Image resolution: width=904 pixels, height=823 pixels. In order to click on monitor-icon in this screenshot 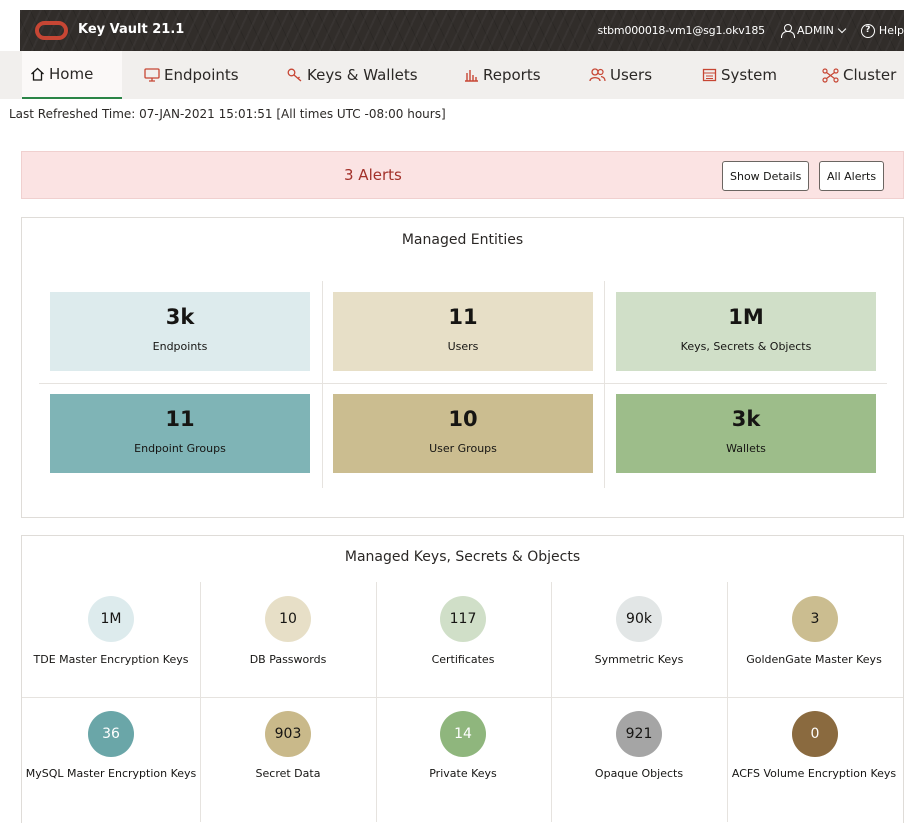, I will do `click(152, 75)`.